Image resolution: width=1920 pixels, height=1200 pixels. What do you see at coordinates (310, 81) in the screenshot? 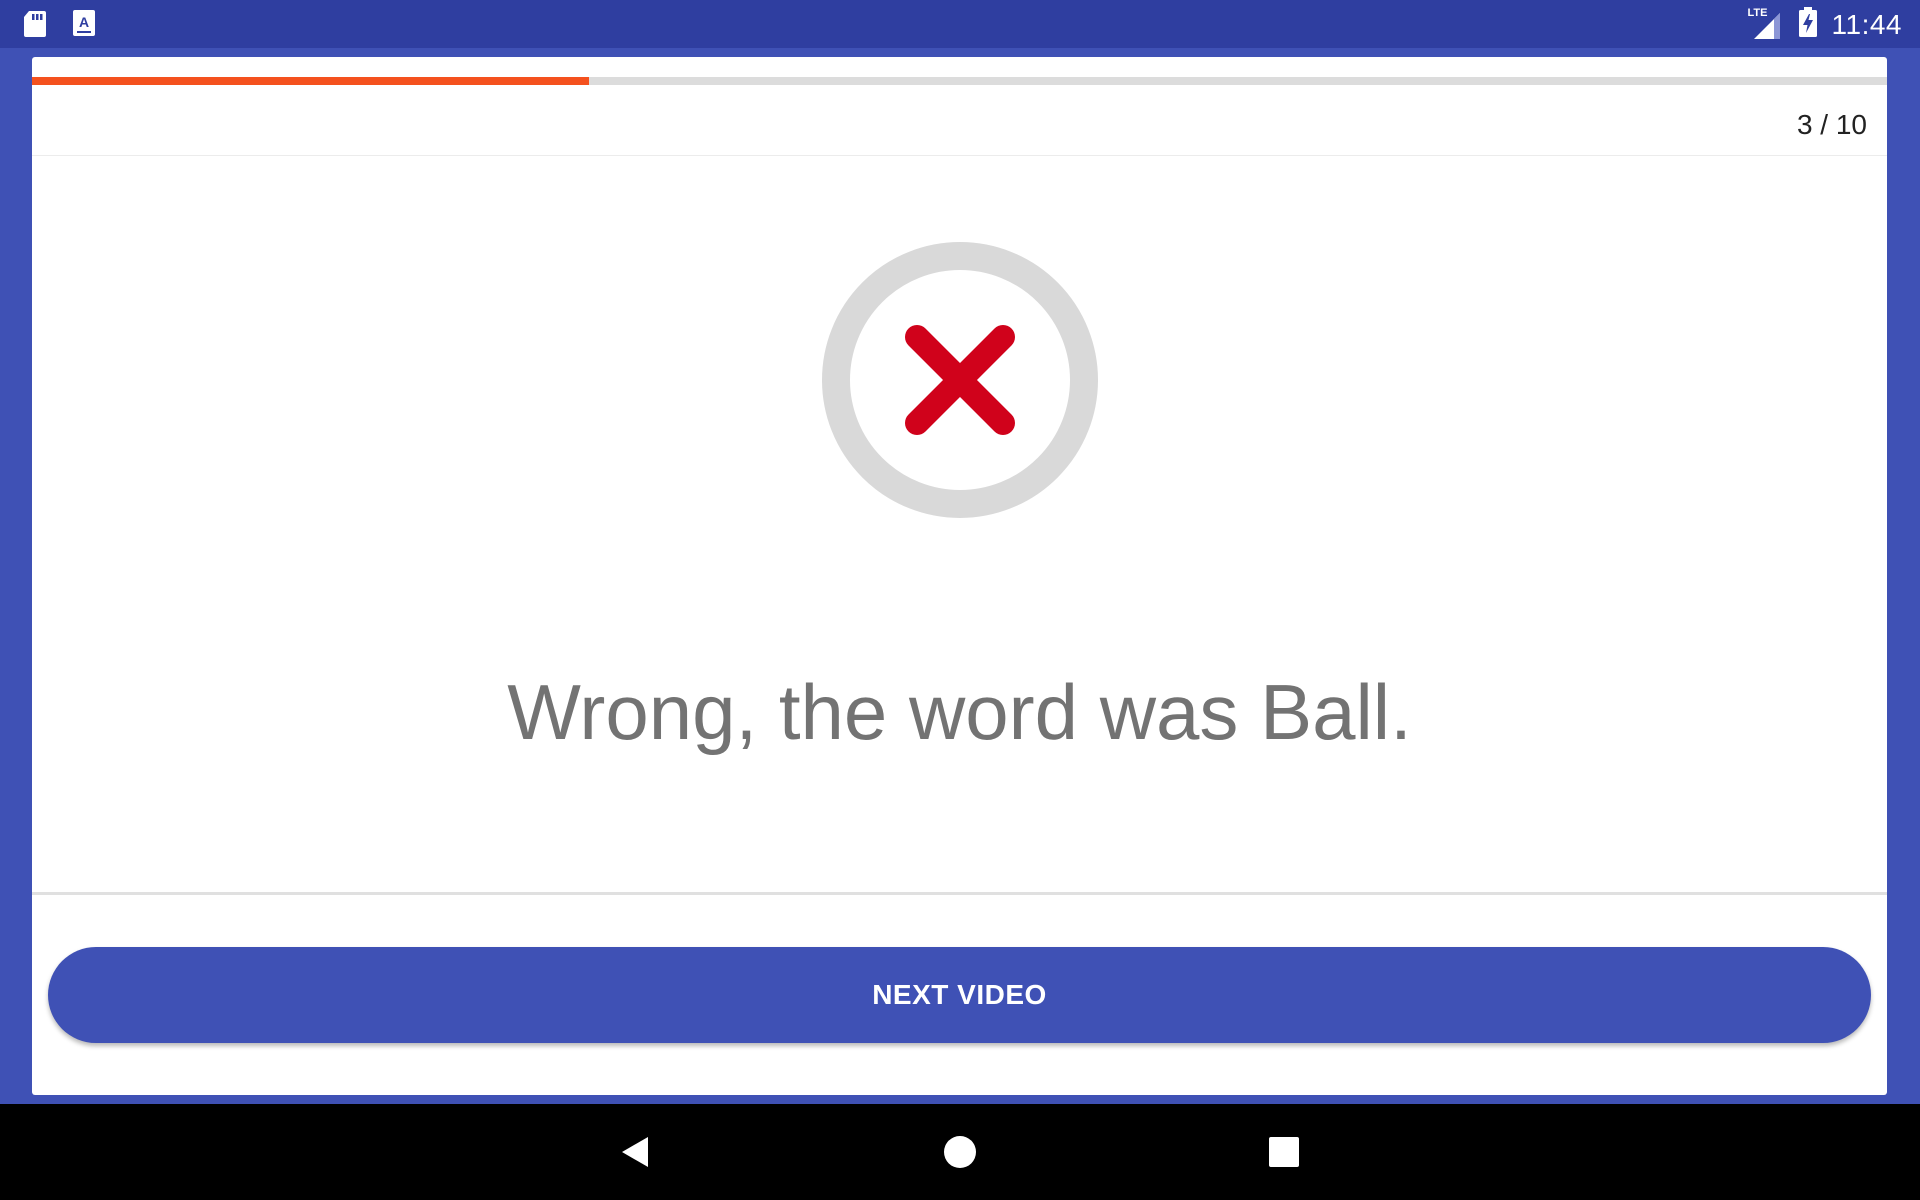
I see `progress-bar-fill` at bounding box center [310, 81].